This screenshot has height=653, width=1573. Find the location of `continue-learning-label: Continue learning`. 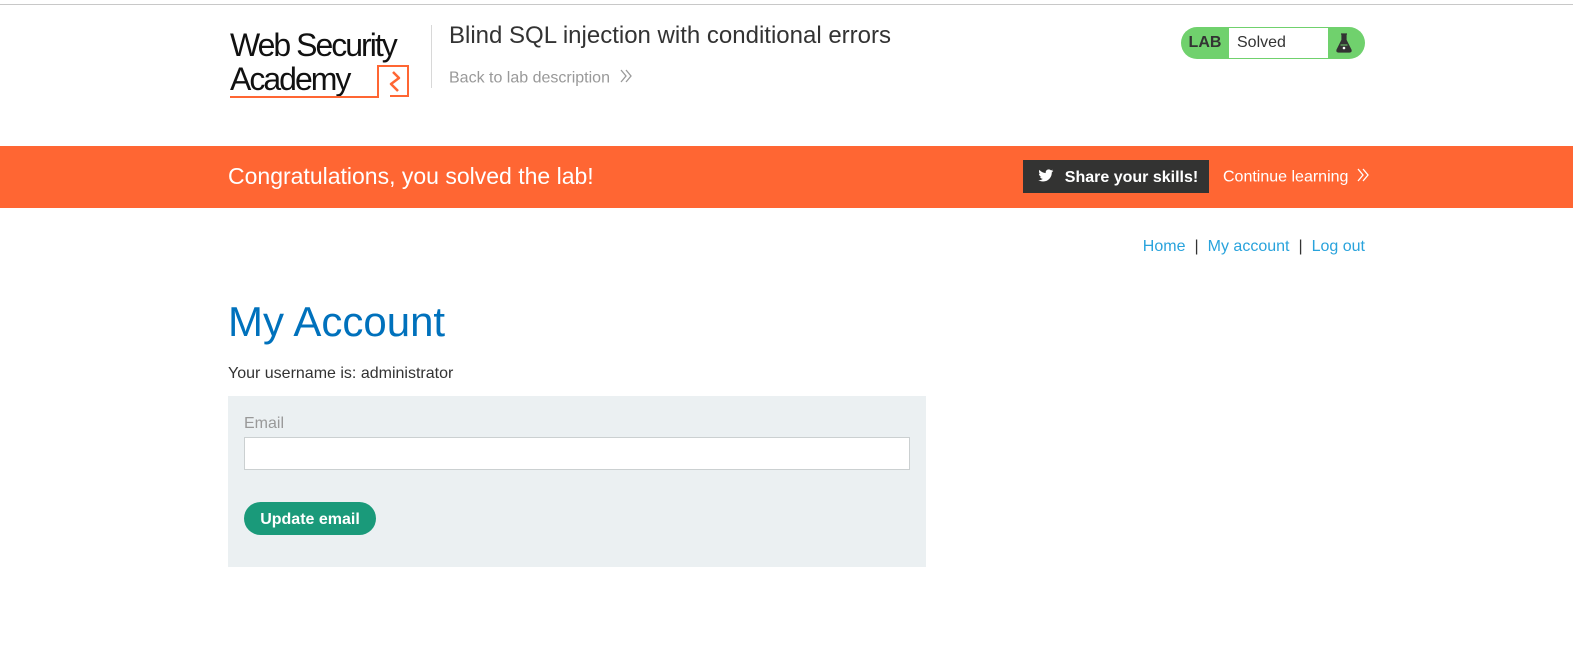

continue-learning-label: Continue learning is located at coordinates (1286, 177).